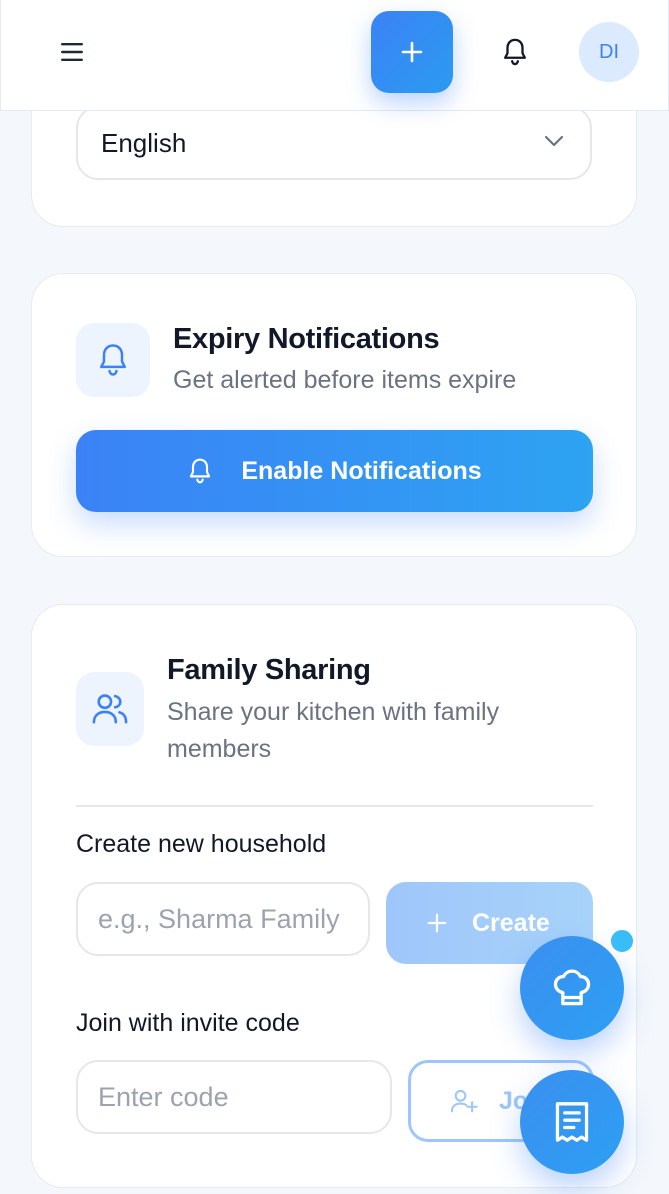 The width and height of the screenshot is (669, 1194). I want to click on create-household-label: Create new household, so click(201, 844).